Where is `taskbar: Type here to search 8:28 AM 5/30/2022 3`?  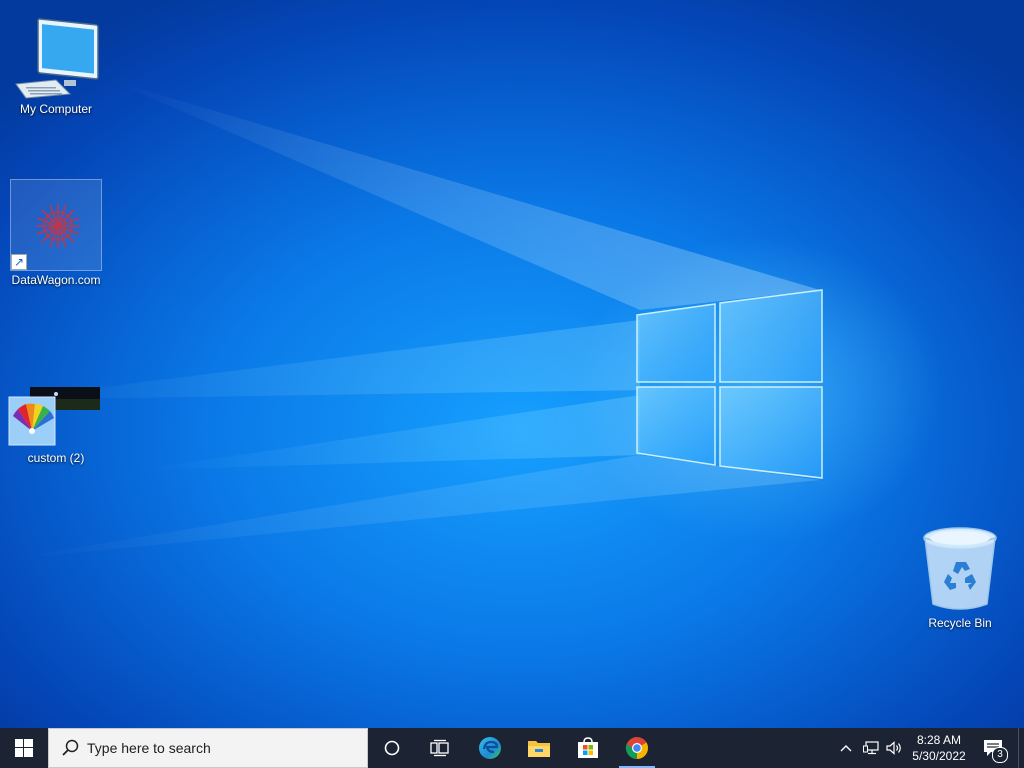
taskbar: Type here to search 8:28 AM 5/30/2022 3 is located at coordinates (512, 748).